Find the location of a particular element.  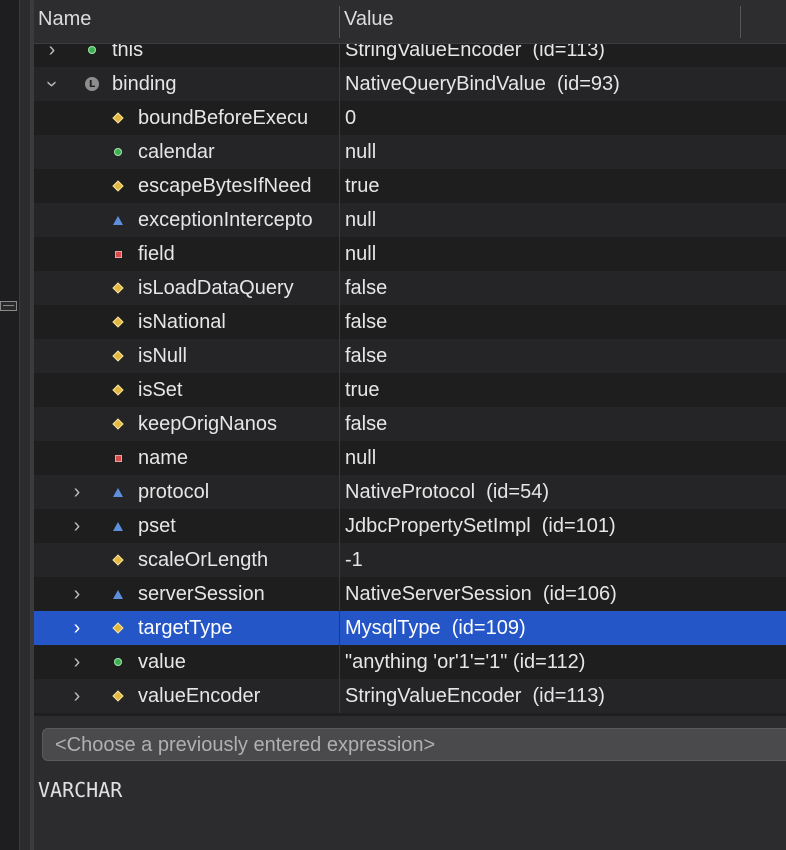

variable-value: NativeProtocol (id=54) is located at coordinates (447, 492).